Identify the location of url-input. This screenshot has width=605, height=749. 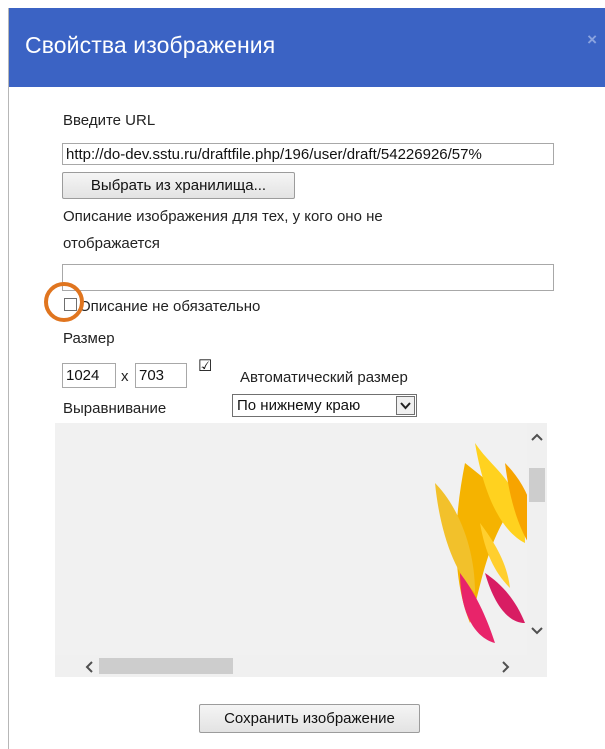
(308, 154).